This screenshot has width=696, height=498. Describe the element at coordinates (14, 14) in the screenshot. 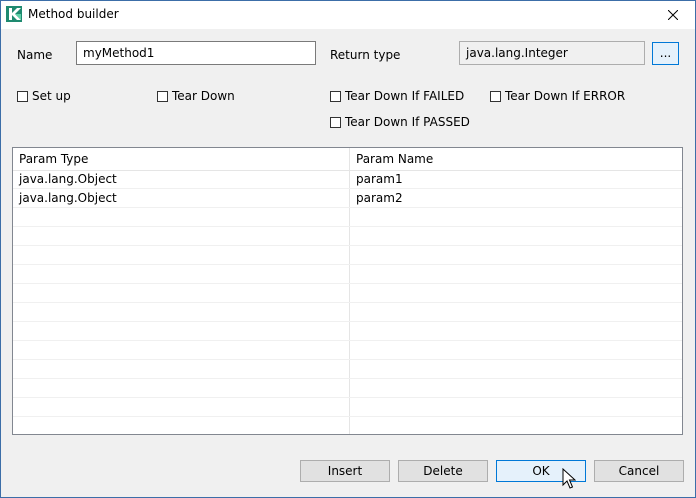

I see `katalon-logo-icon` at that location.